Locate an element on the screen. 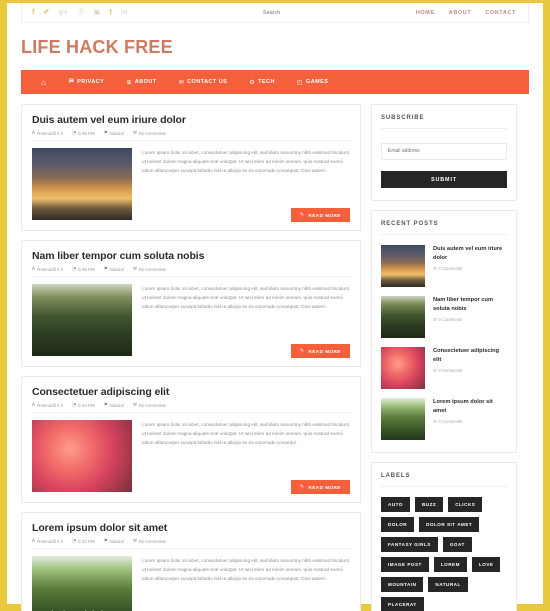 The image size is (550, 611). post-meta-category: ⚑ Natural is located at coordinates (114, 269).